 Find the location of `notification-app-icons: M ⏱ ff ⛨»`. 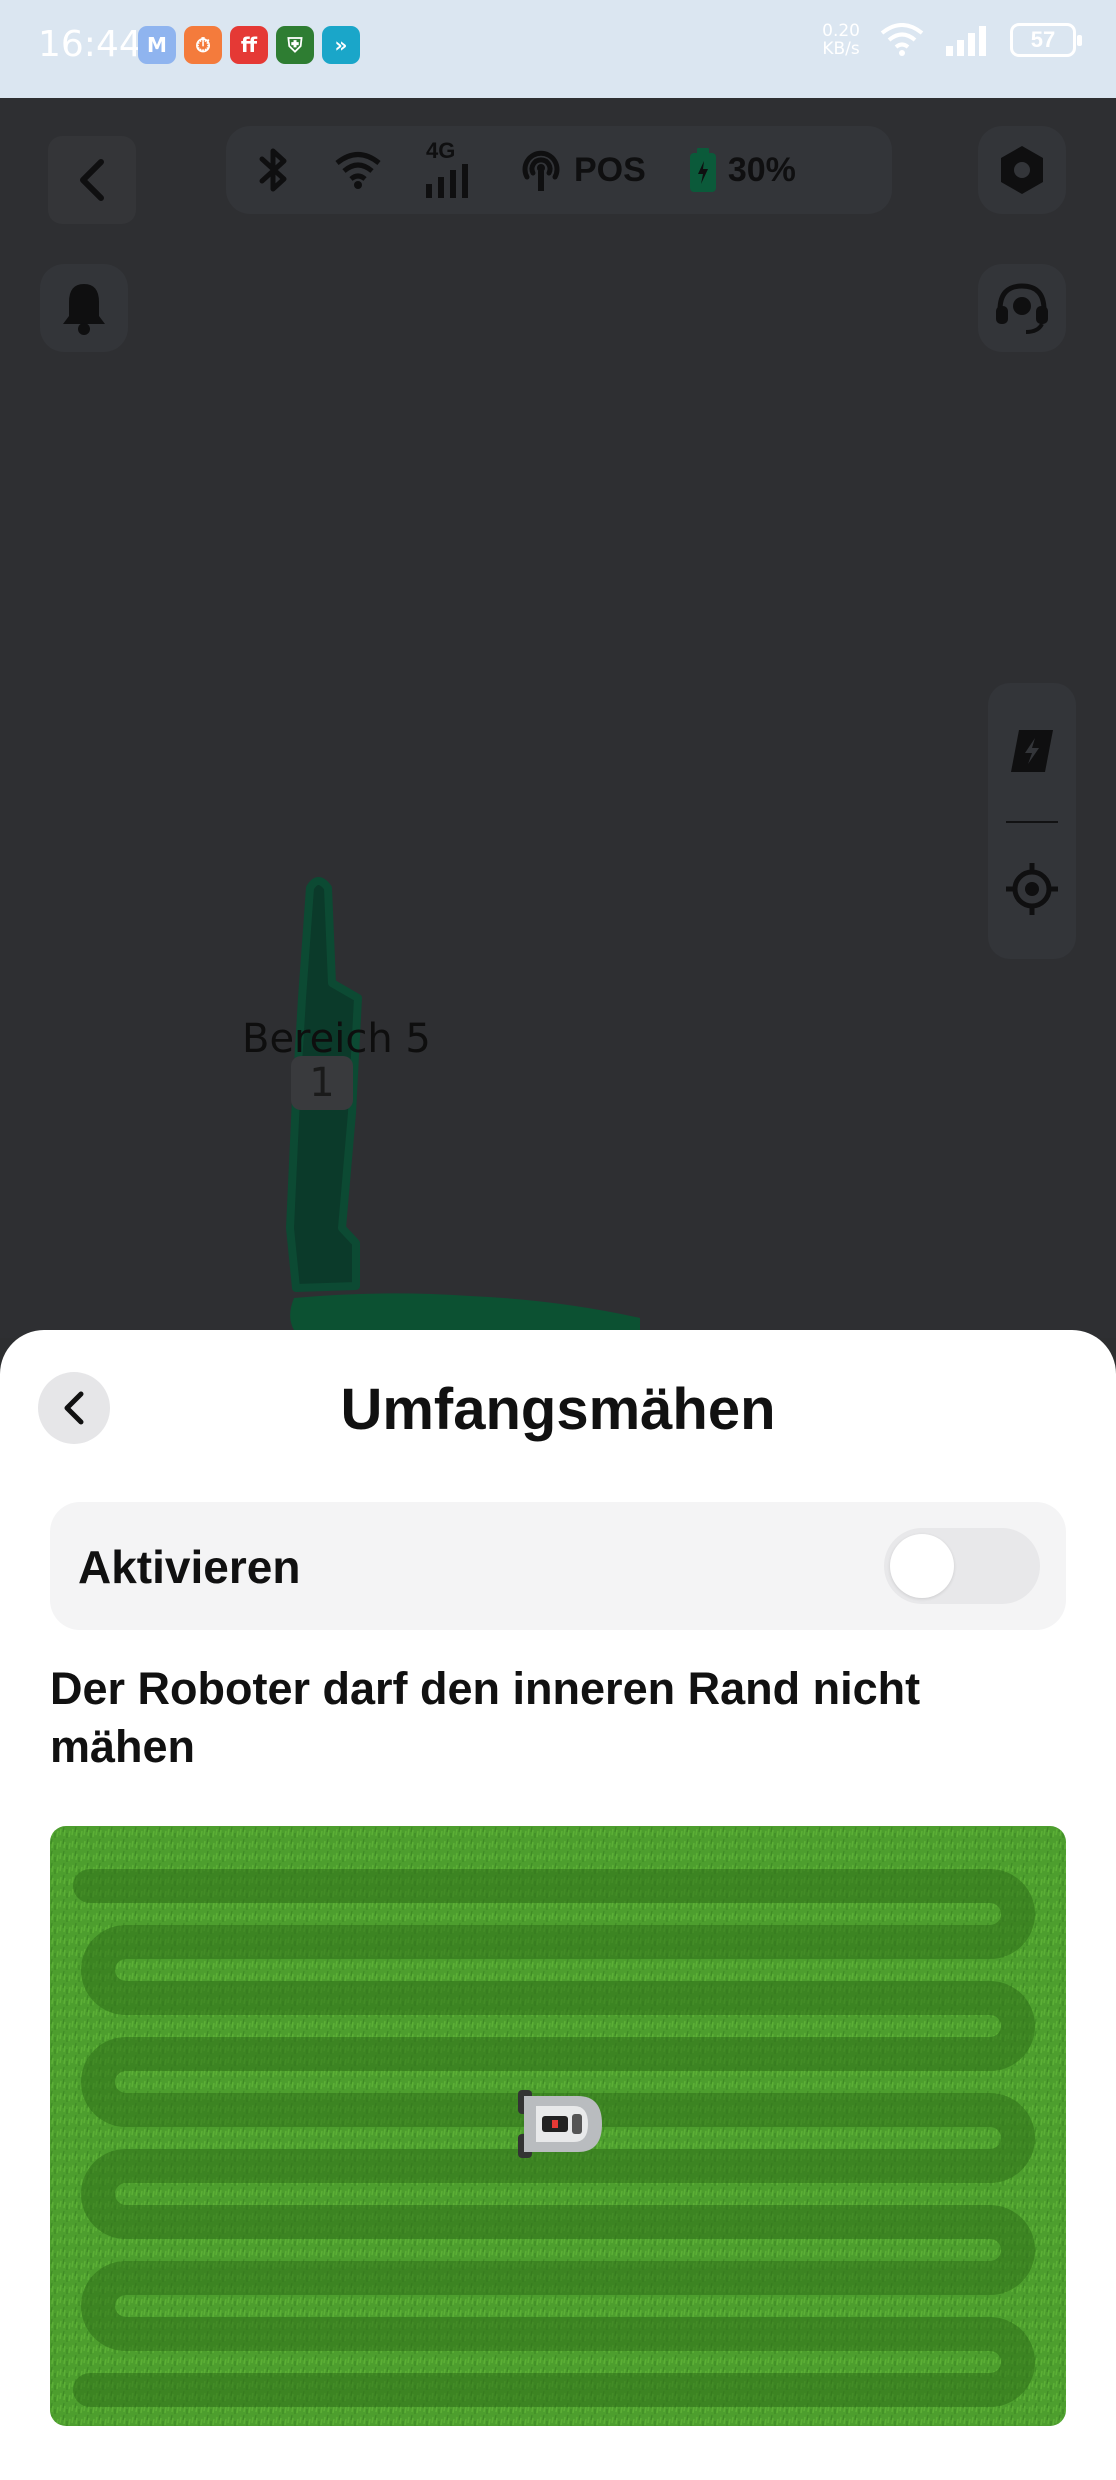

notification-app-icons: M ⏱ ff ⛨» is located at coordinates (249, 45).